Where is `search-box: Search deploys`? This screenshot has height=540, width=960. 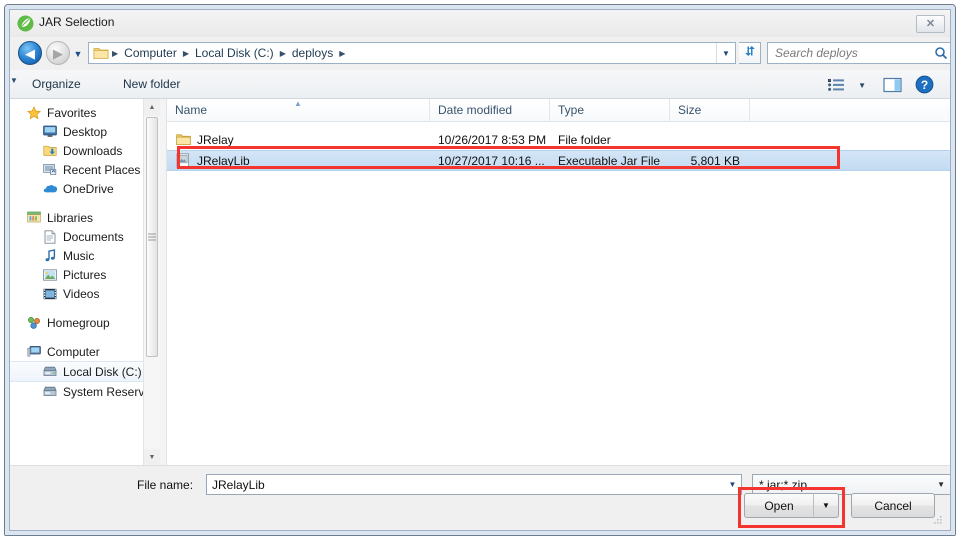 search-box: Search deploys is located at coordinates (858, 53).